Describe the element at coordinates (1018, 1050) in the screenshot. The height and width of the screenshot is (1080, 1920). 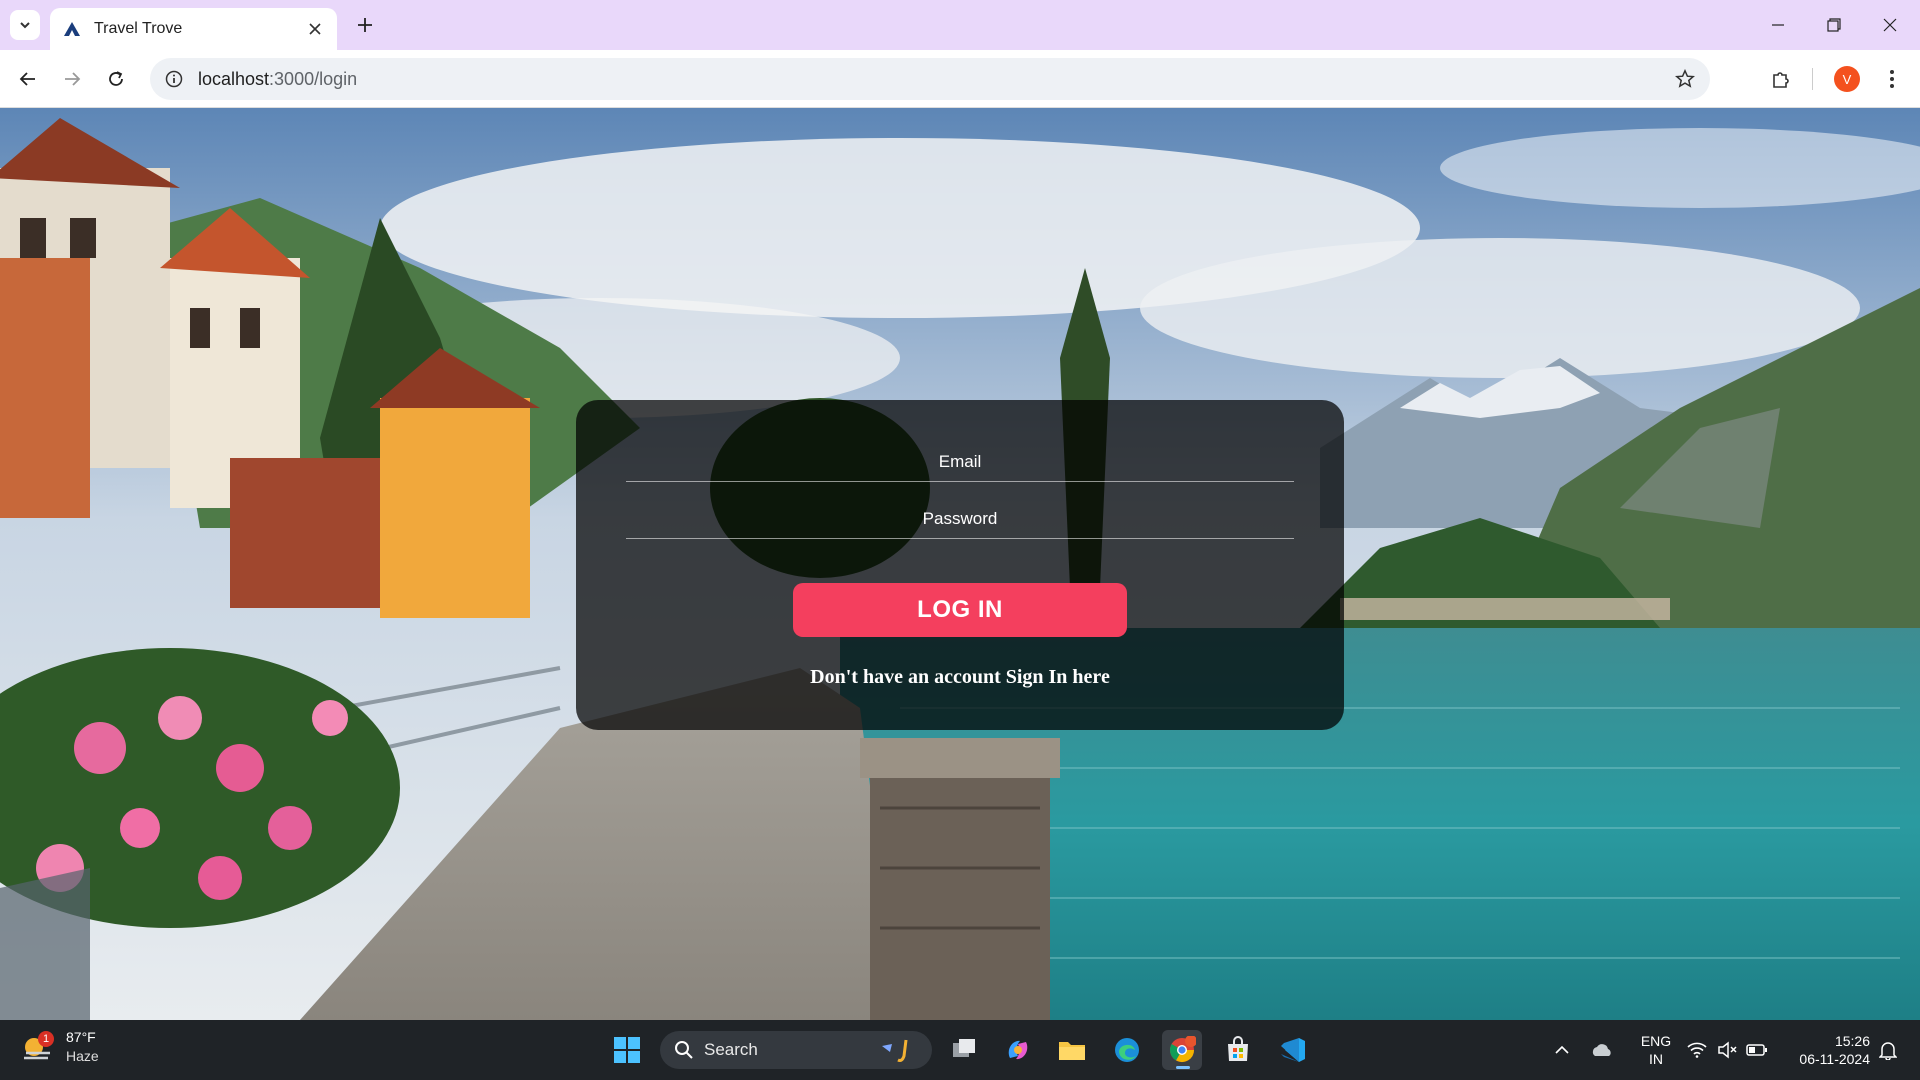
I see `copilot-icon` at that location.